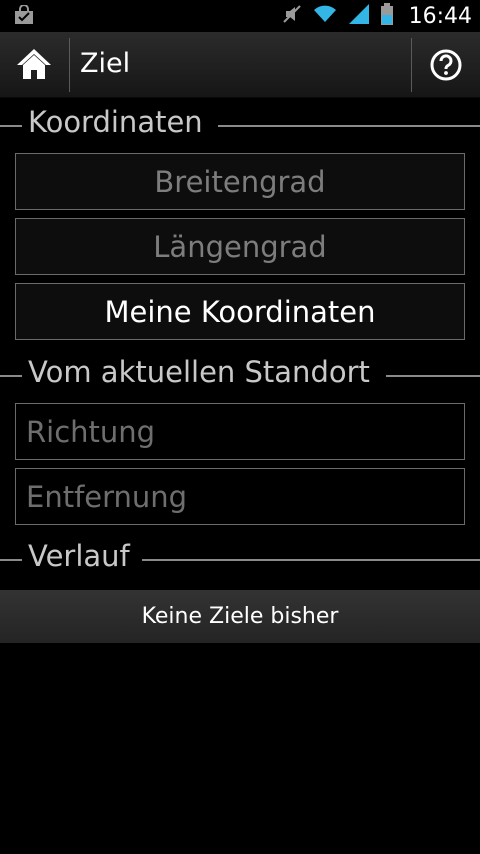 This screenshot has height=854, width=480. I want to click on section-header-coordinates: Koordinaten, so click(240, 125).